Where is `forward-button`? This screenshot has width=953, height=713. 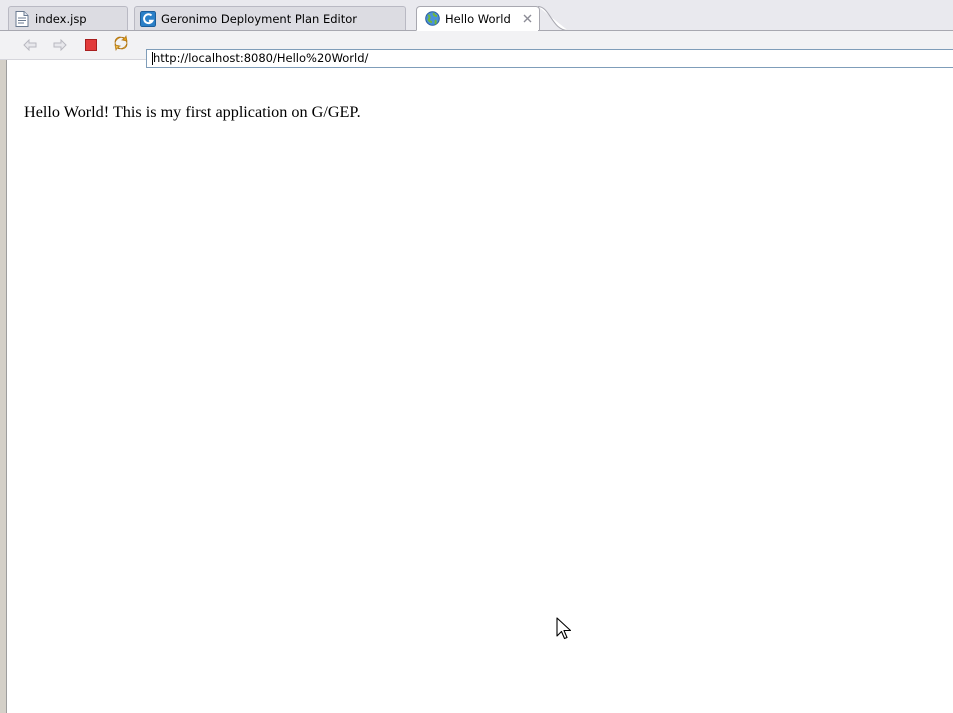 forward-button is located at coordinates (60, 45).